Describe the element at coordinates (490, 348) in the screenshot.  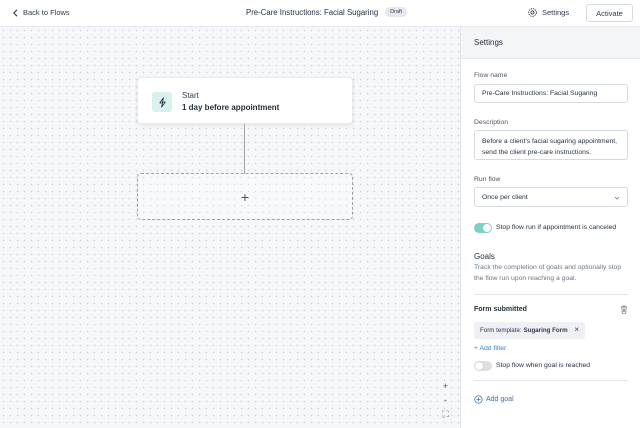
I see `add-filter-link: + Add filter` at that location.